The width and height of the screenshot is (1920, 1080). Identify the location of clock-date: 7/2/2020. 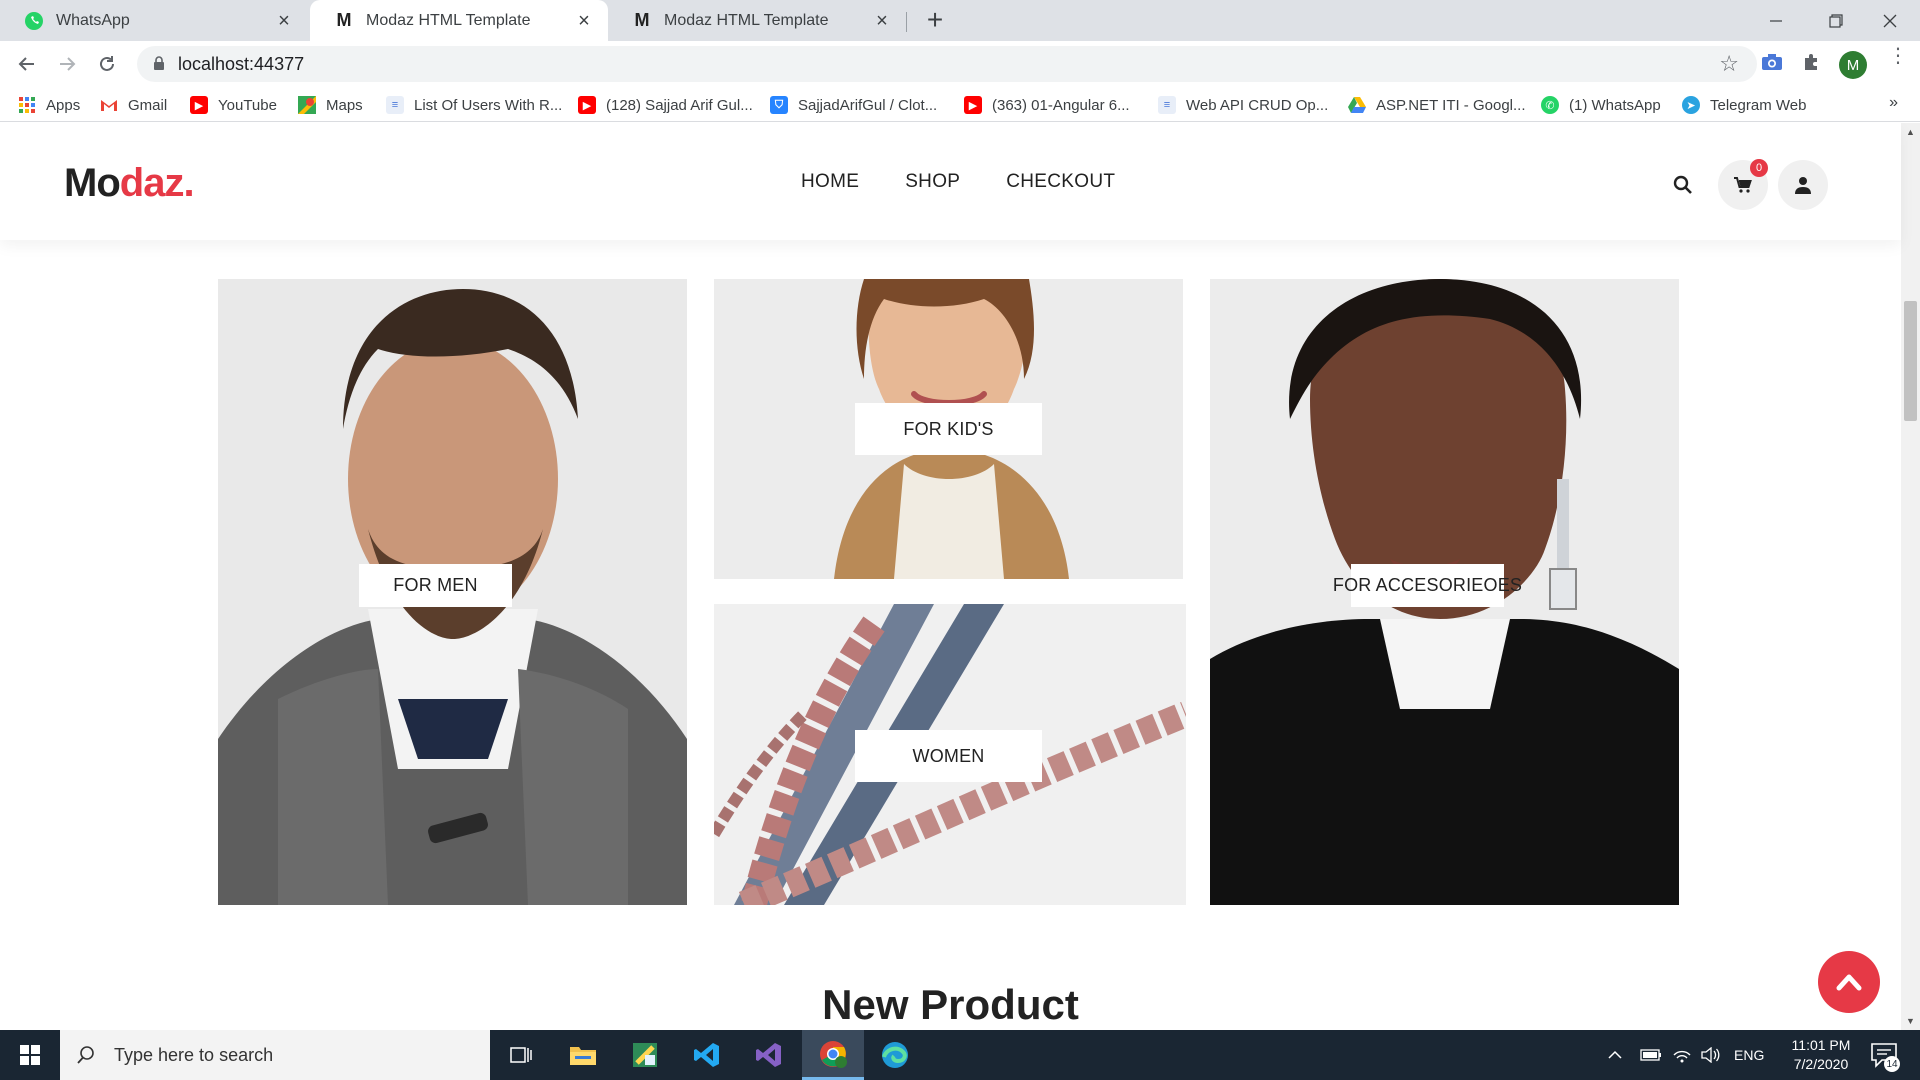
(1821, 1064).